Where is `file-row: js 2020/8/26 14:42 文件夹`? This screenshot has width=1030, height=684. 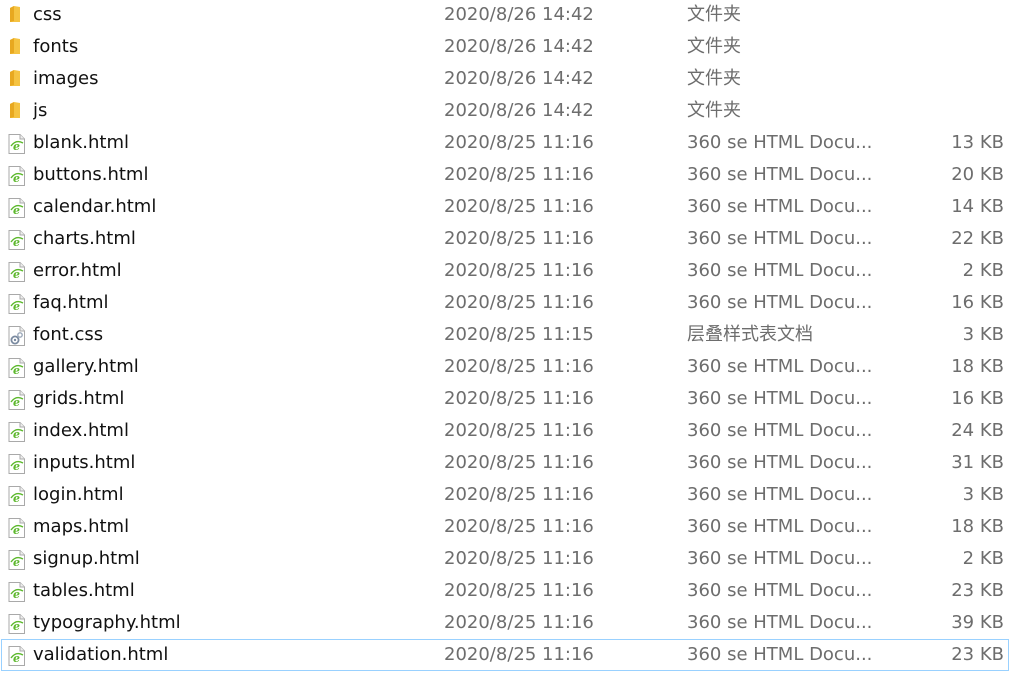
file-row: js 2020/8/26 14:42 文件夹 is located at coordinates (515, 111).